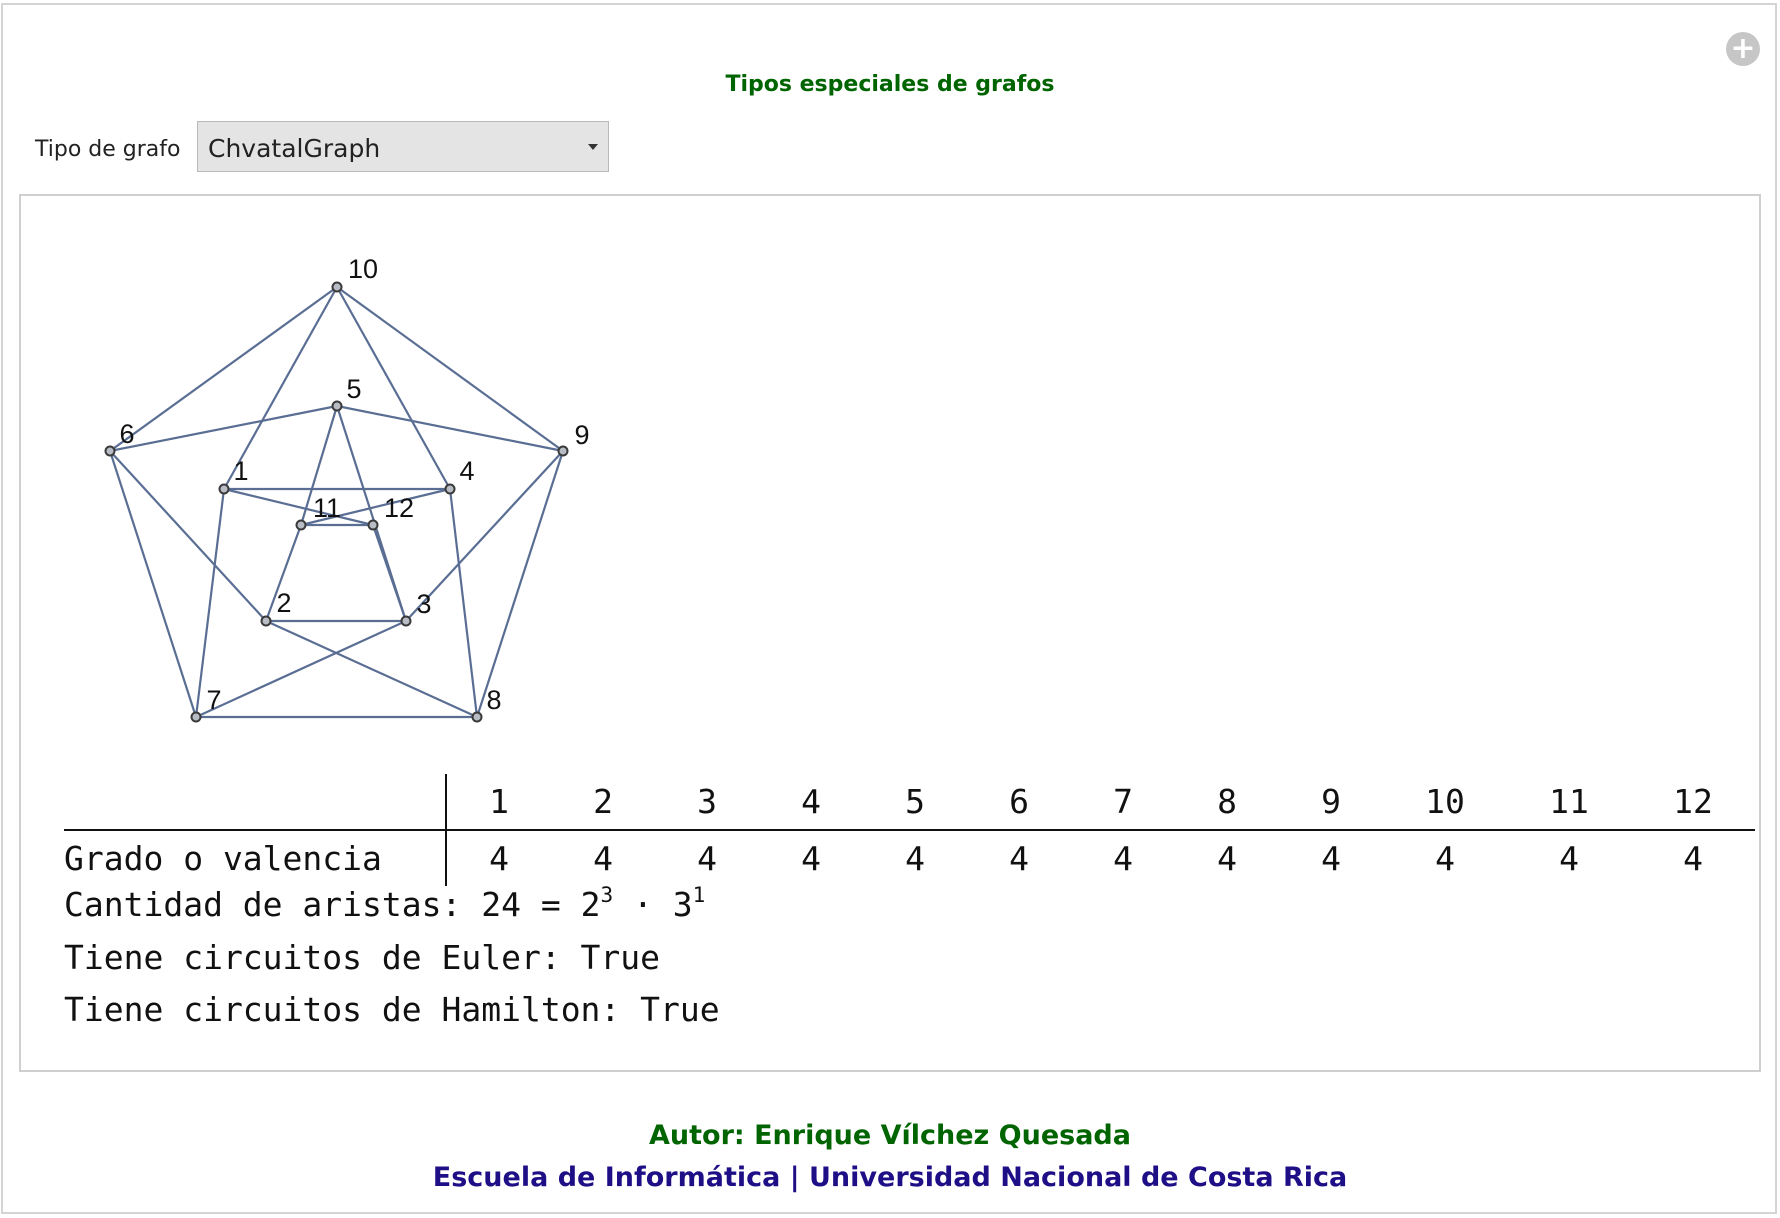 This screenshot has height=1218, width=1780. Describe the element at coordinates (493, 700) in the screenshot. I see `vertex-label: 8` at that location.